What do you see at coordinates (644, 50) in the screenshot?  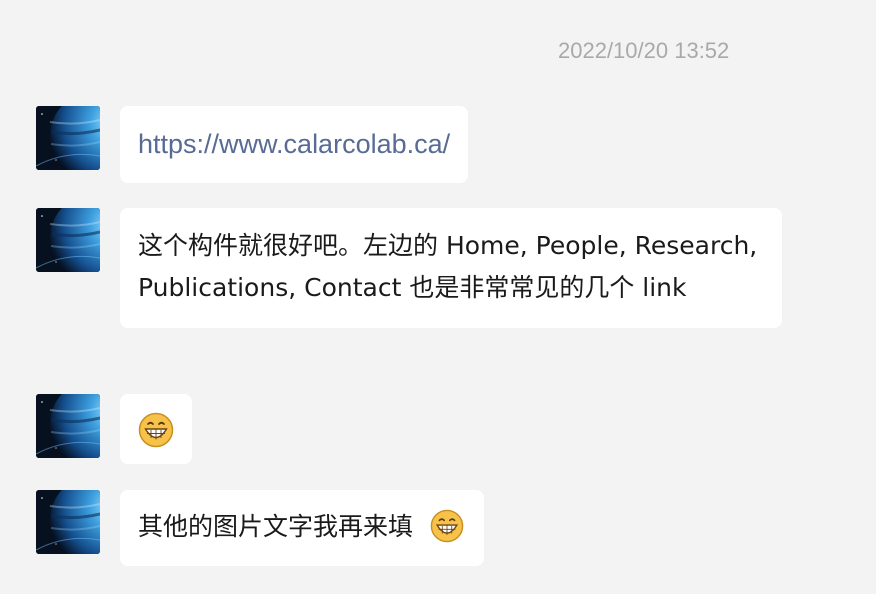 I see `message-timestamp: 2022/10/20 13:52` at bounding box center [644, 50].